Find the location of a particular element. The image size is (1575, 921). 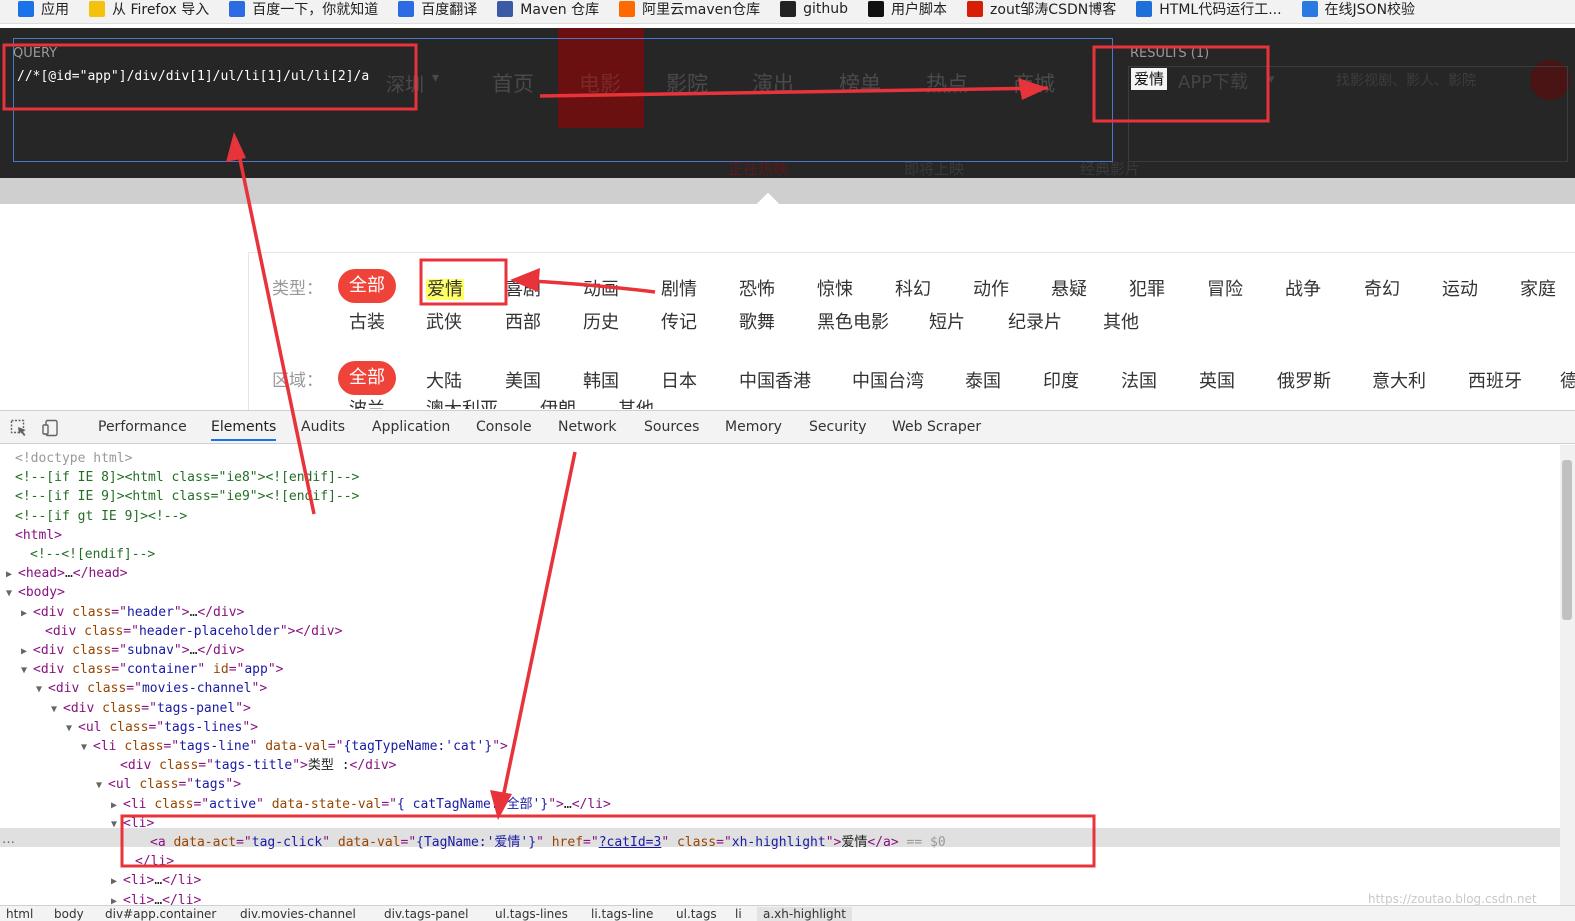

annotation-box-query is located at coordinates (210, 77).